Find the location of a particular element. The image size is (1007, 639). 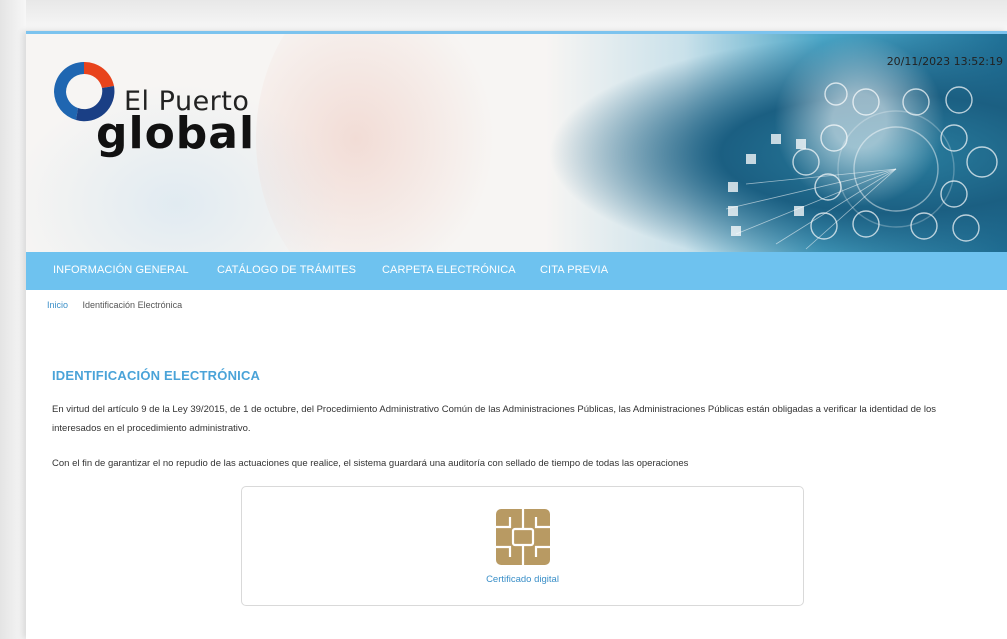

breadcrumb: Inicio Identificación Electrónica is located at coordinates (114, 305).